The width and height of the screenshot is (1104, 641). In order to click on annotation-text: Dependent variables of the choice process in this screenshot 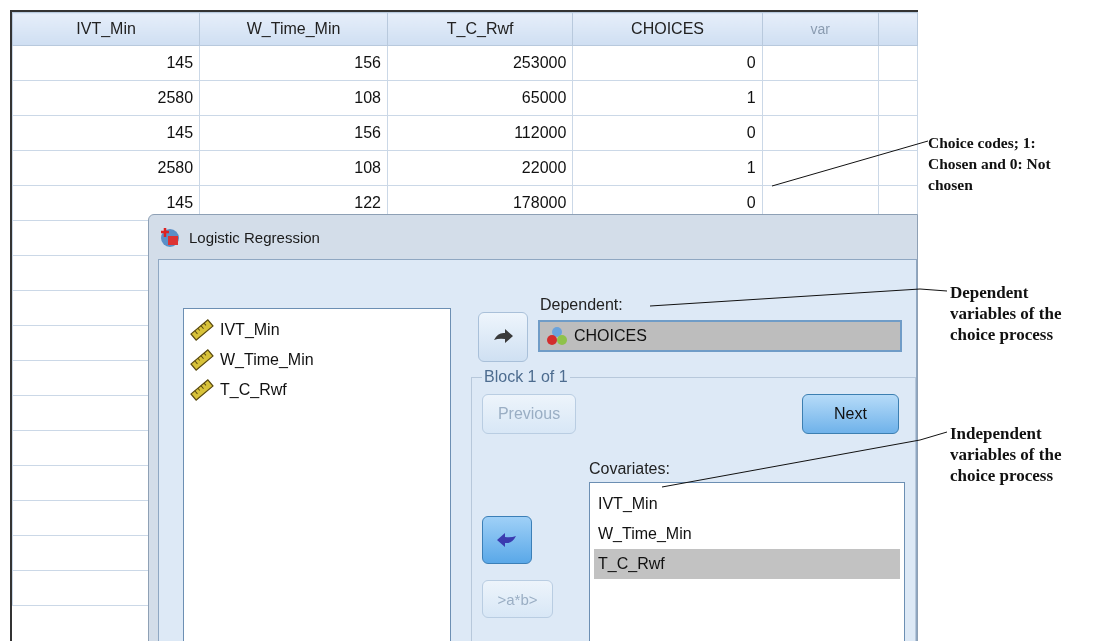, I will do `click(1006, 313)`.